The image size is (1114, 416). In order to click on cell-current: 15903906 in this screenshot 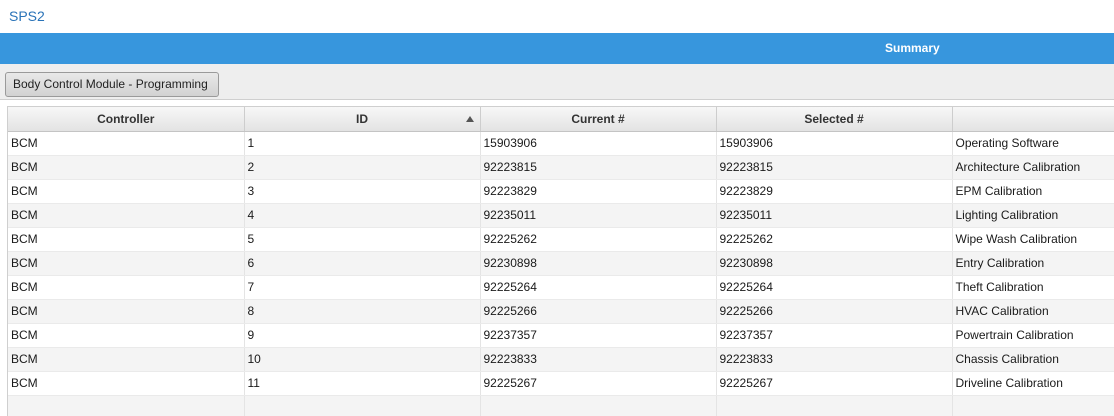, I will do `click(598, 143)`.